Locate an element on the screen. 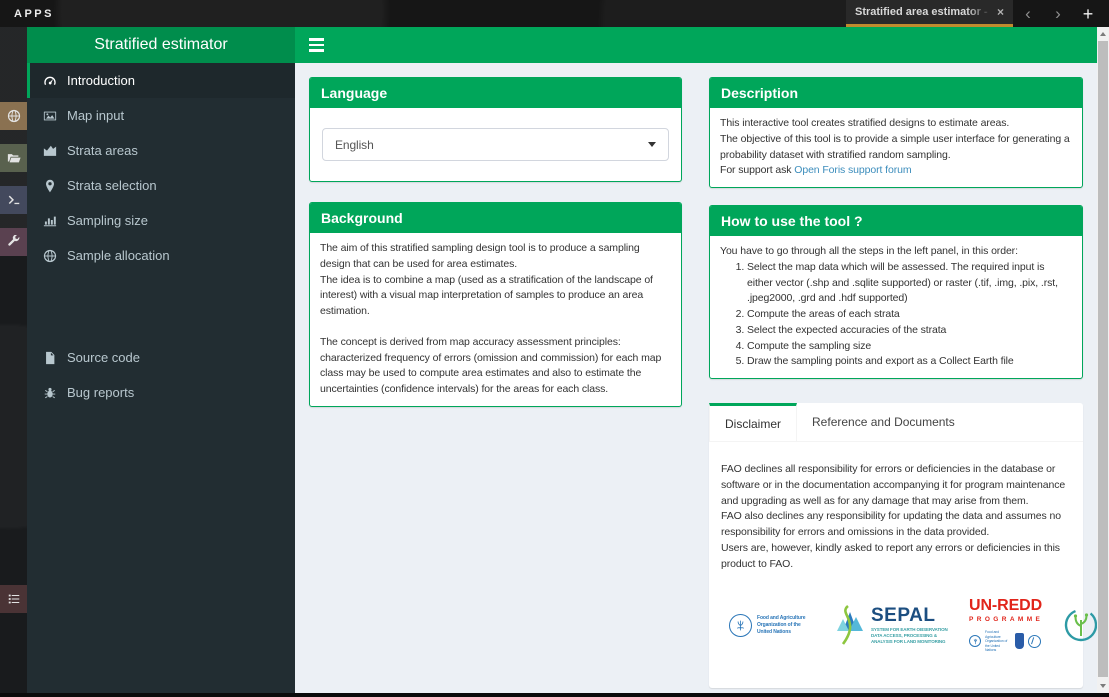 This screenshot has height=697, width=1109. app-dock is located at coordinates (13, 360).